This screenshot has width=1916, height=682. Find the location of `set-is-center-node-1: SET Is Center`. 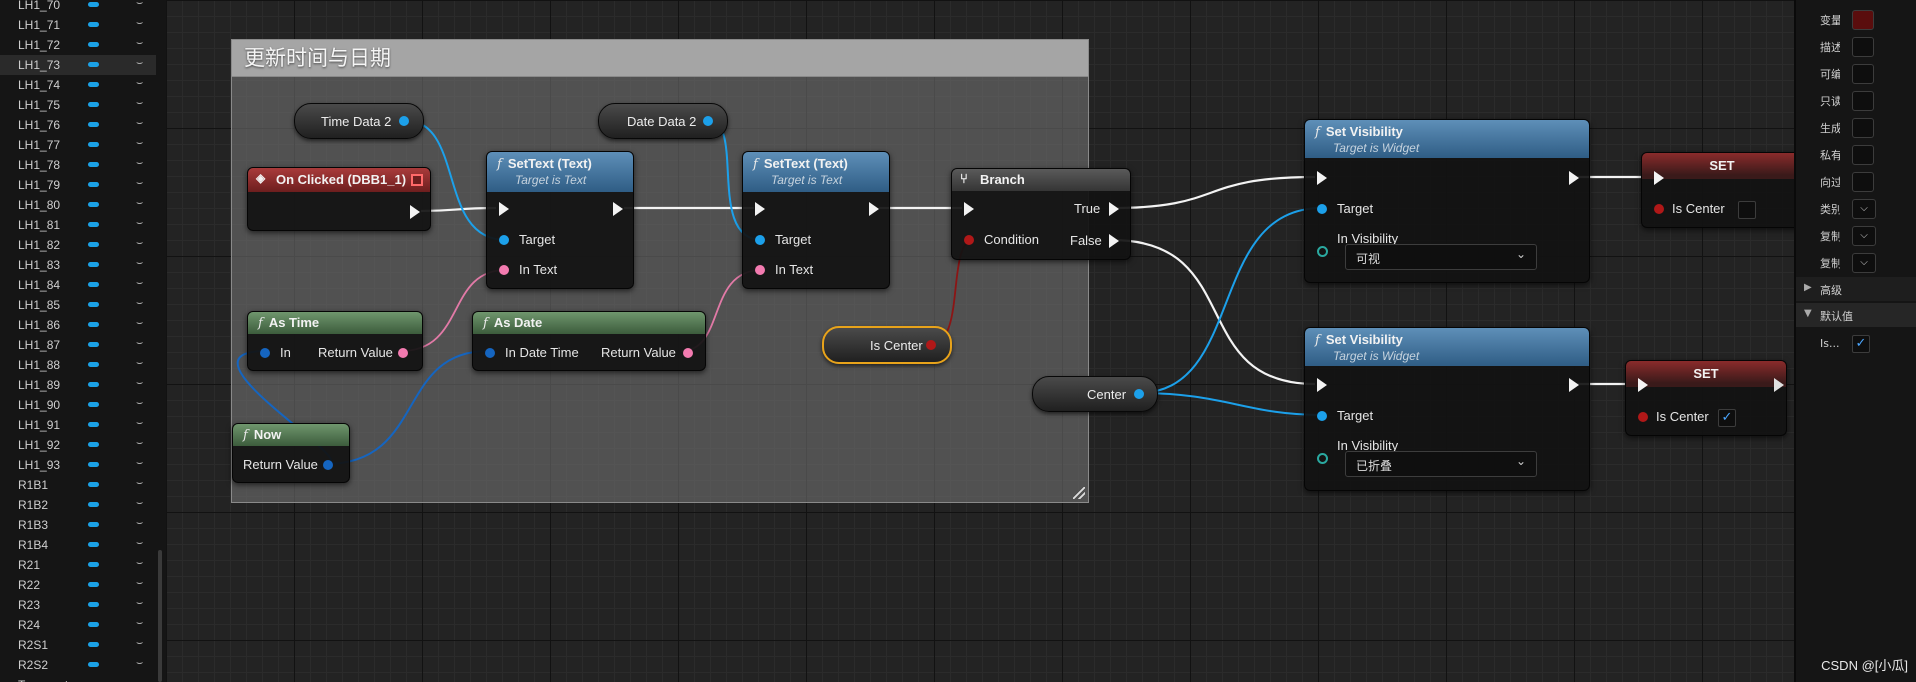

set-is-center-node-1: SET Is Center is located at coordinates (1717, 190).